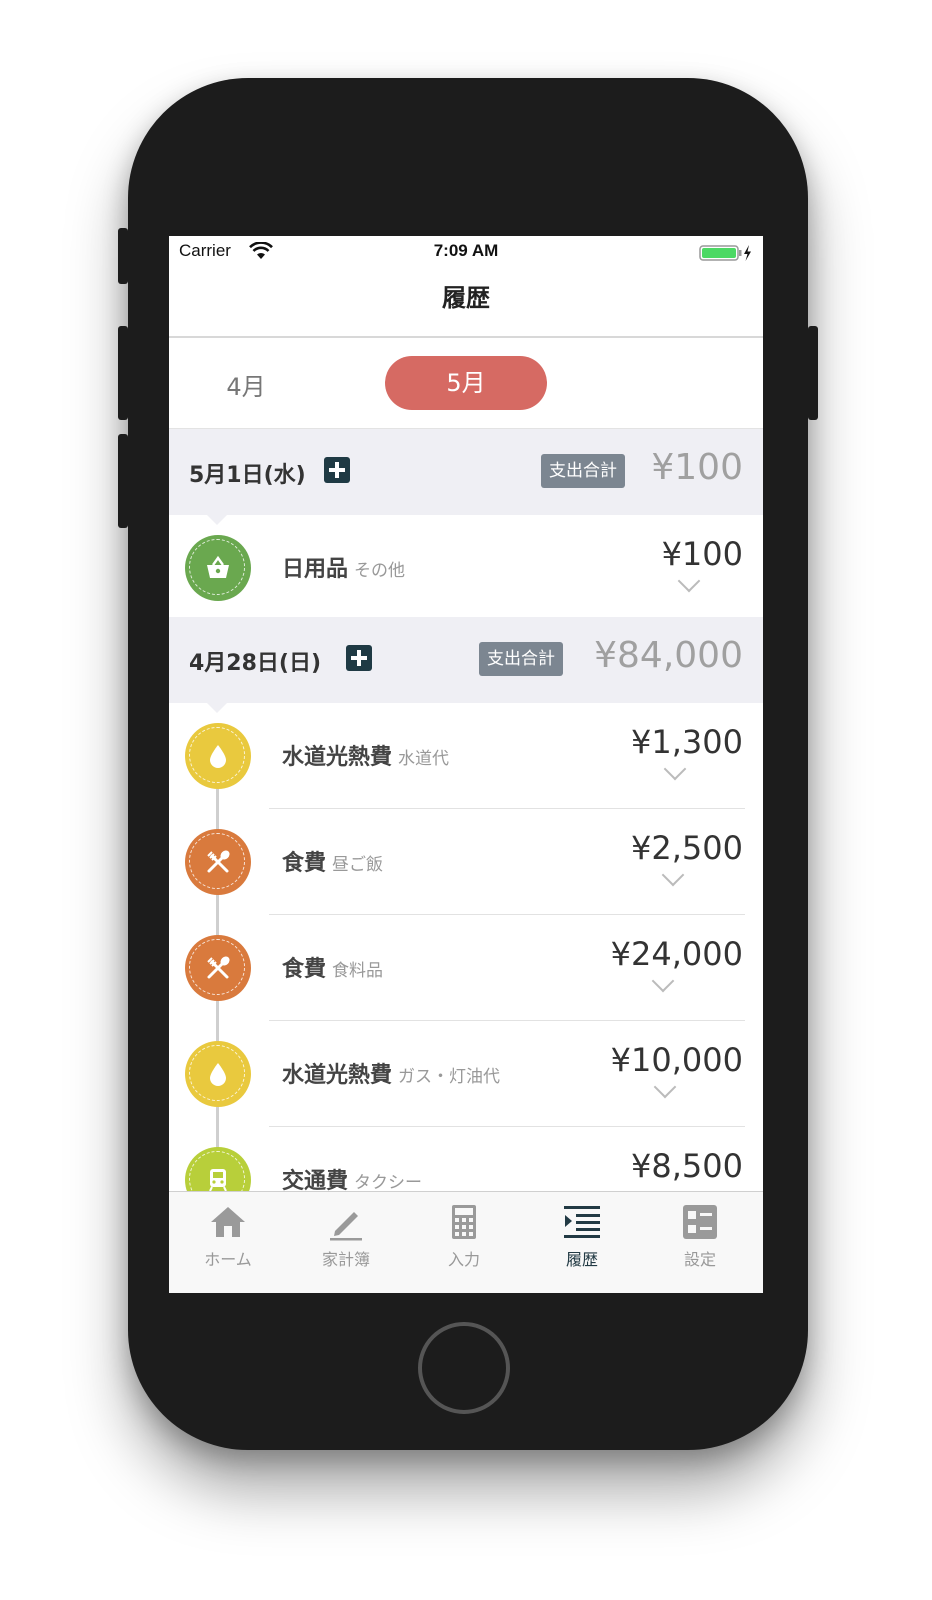 The image size is (932, 1600). What do you see at coordinates (466, 756) in the screenshot?
I see `list-item: 水道光熱費 水道代 ¥1,300` at bounding box center [466, 756].